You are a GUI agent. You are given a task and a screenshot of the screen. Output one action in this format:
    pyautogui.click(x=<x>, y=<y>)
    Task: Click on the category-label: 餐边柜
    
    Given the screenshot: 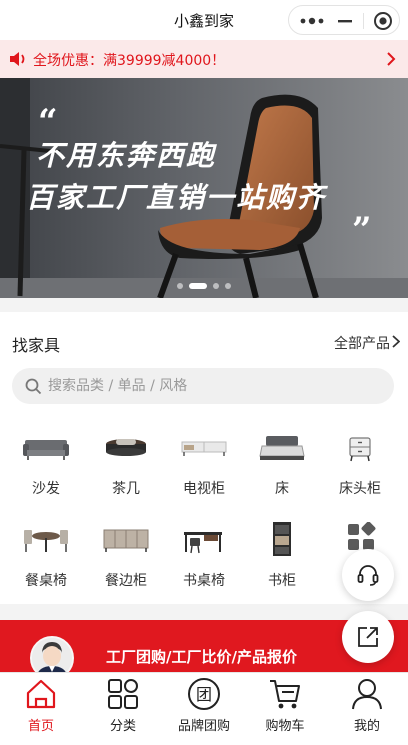 What is the action you would take?
    pyautogui.click(x=126, y=581)
    